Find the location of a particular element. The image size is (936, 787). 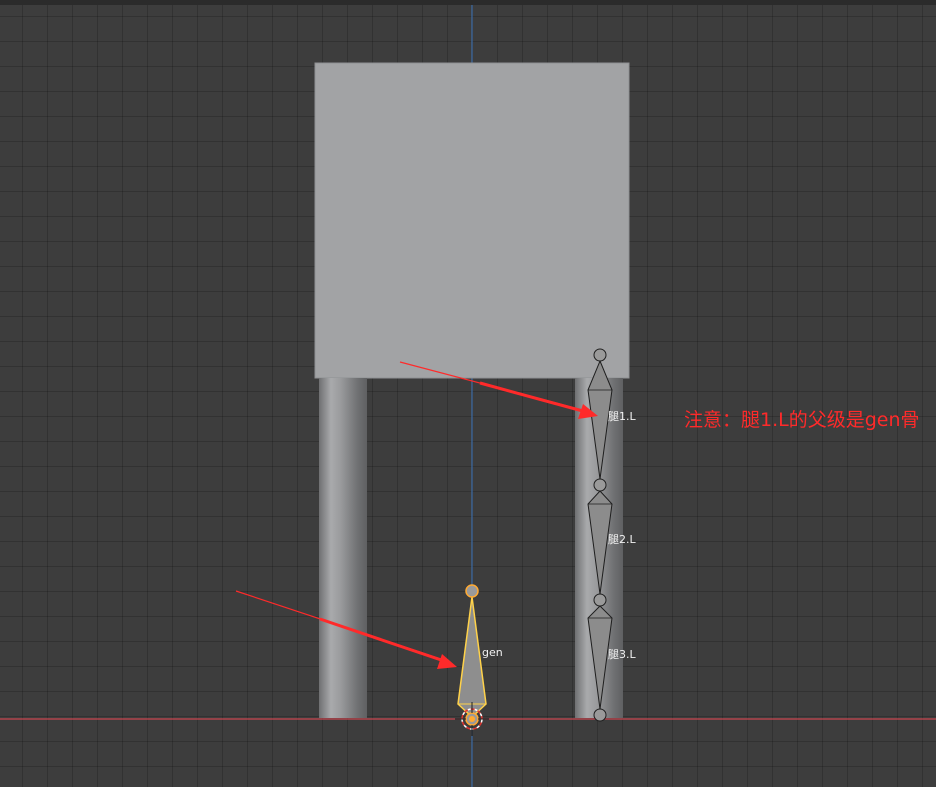

bone-label-leg1: 腿1.L is located at coordinates (622, 416).